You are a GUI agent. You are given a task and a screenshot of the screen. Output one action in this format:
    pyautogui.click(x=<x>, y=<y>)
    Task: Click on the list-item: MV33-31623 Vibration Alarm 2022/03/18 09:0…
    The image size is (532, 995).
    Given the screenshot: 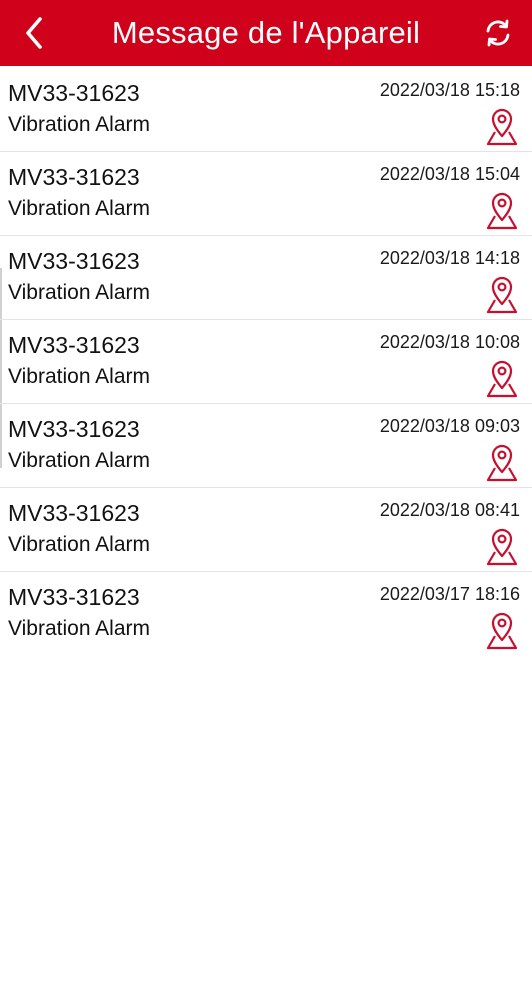 What is the action you would take?
    pyautogui.click(x=266, y=446)
    